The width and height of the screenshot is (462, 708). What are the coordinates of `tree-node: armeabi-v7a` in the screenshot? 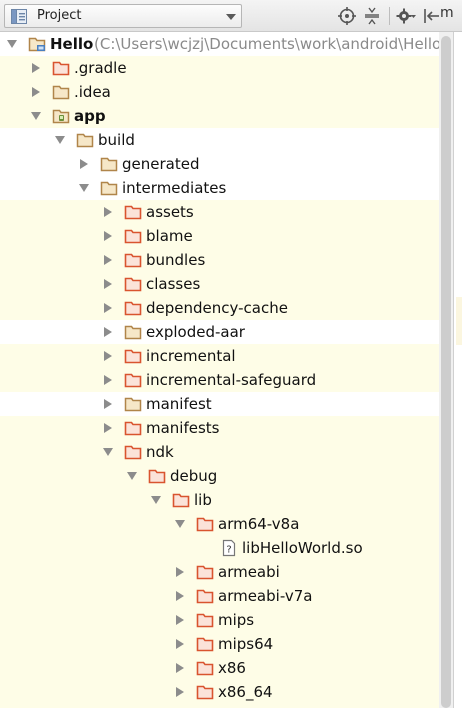 It's located at (219, 596).